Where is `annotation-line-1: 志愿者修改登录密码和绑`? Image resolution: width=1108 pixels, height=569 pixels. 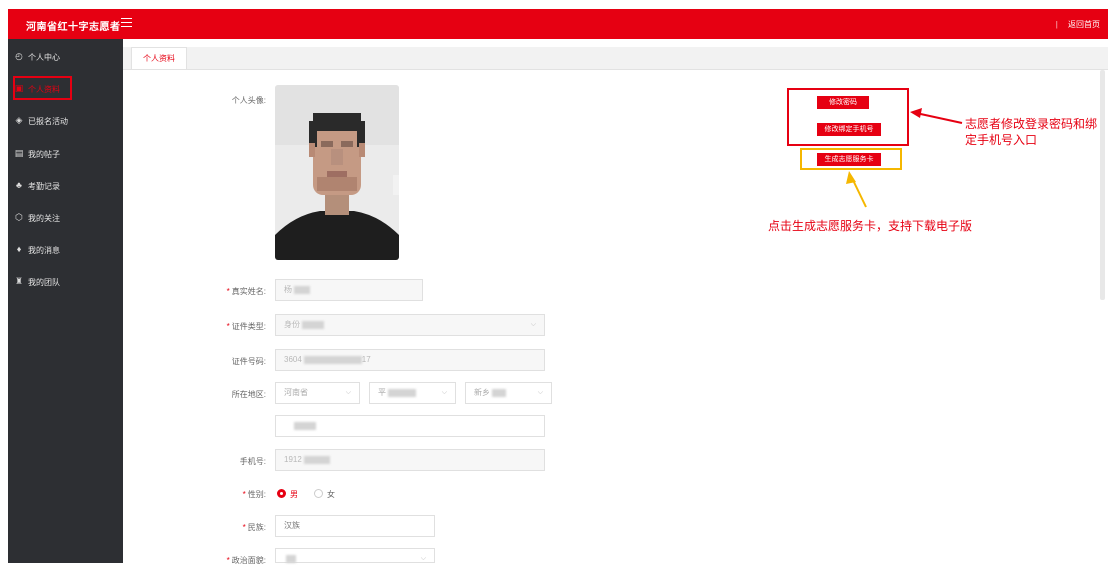 annotation-line-1: 志愿者修改登录密码和绑 is located at coordinates (1031, 124).